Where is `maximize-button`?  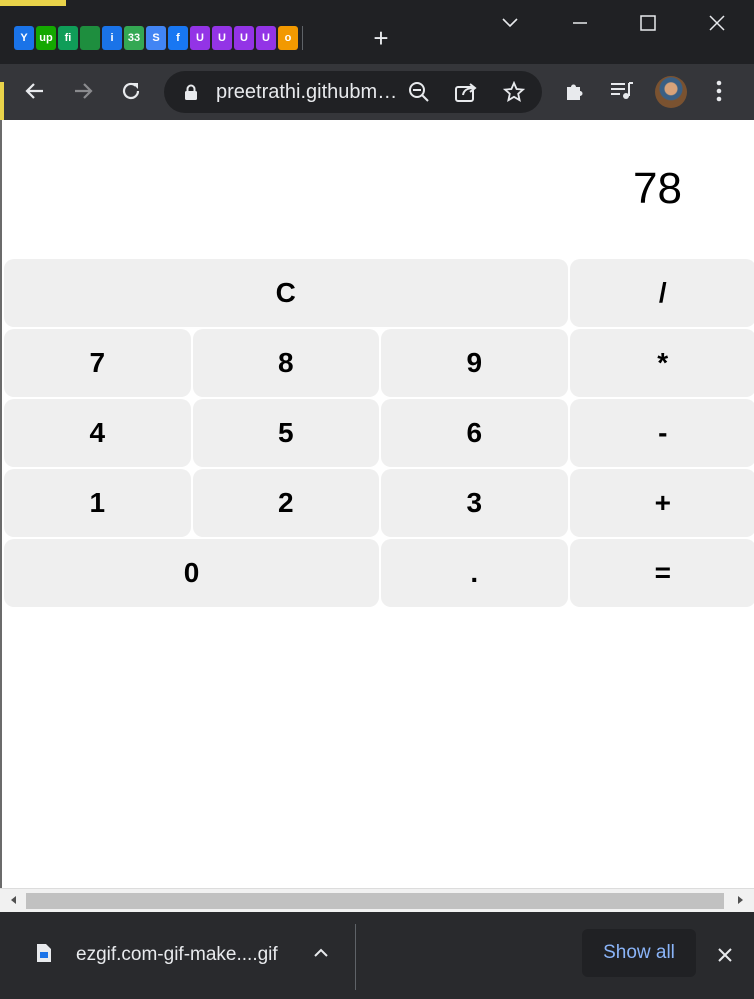 maximize-button is located at coordinates (648, 23).